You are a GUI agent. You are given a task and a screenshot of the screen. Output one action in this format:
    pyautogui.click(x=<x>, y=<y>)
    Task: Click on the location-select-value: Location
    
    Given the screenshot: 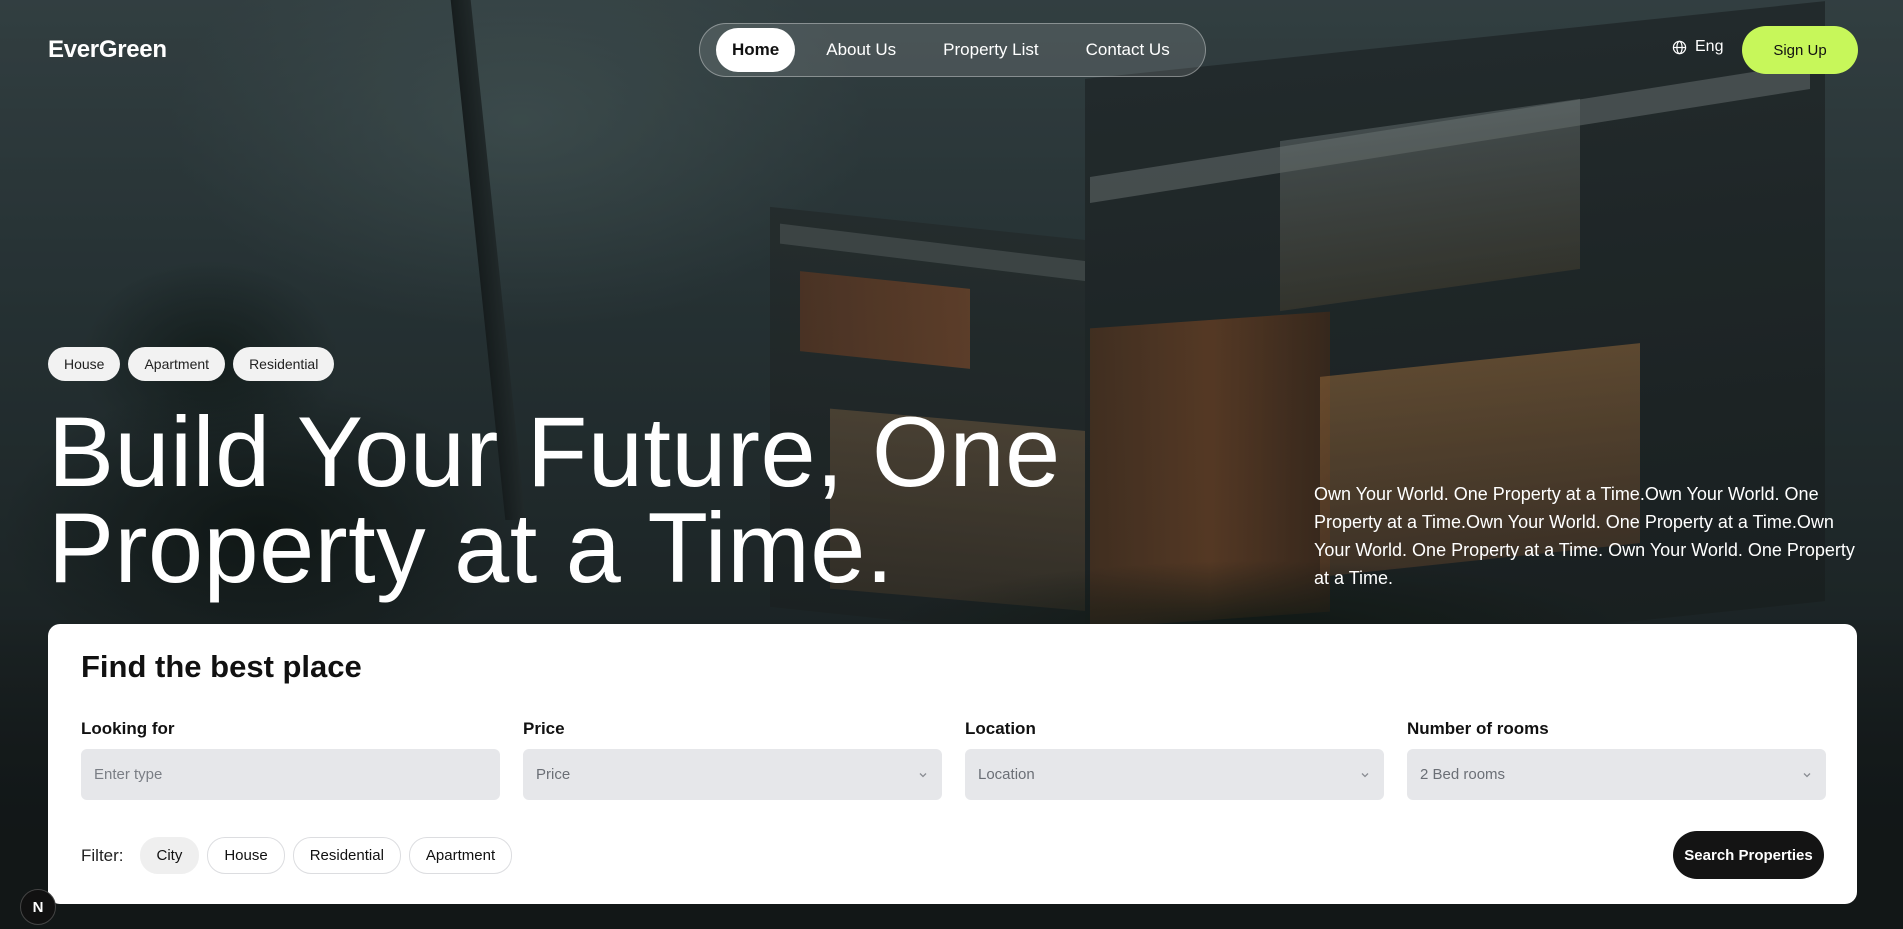 What is the action you would take?
    pyautogui.click(x=1006, y=774)
    